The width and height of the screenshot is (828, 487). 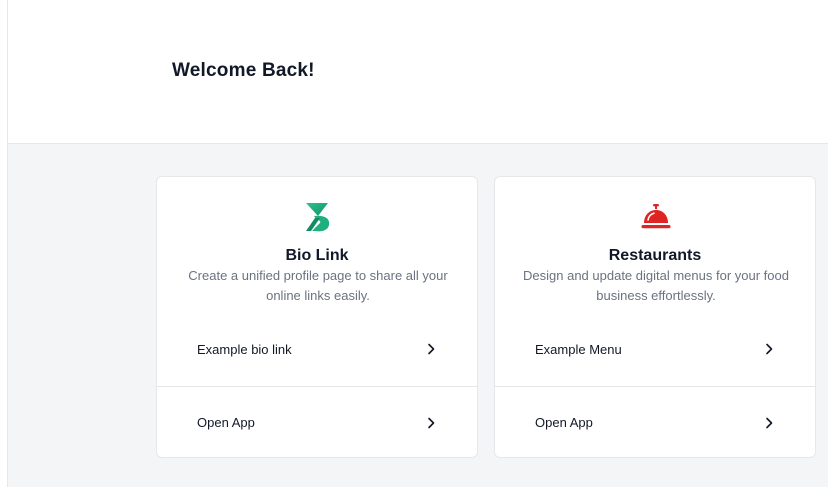 What do you see at coordinates (655, 255) in the screenshot?
I see `card-title: Restaurants` at bounding box center [655, 255].